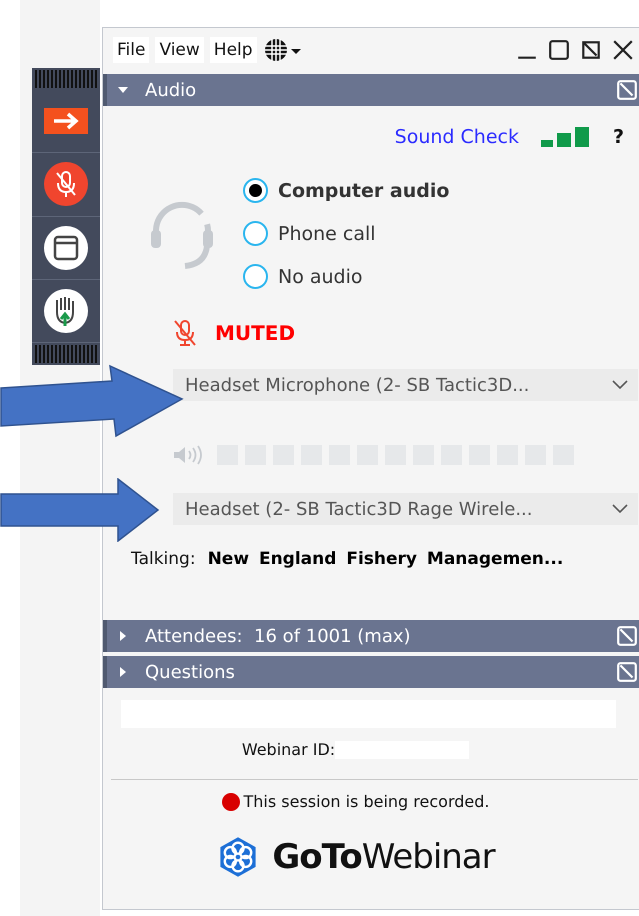 The width and height of the screenshot is (639, 916). Describe the element at coordinates (66, 121) in the screenshot. I see `arrow-button-icon` at that location.